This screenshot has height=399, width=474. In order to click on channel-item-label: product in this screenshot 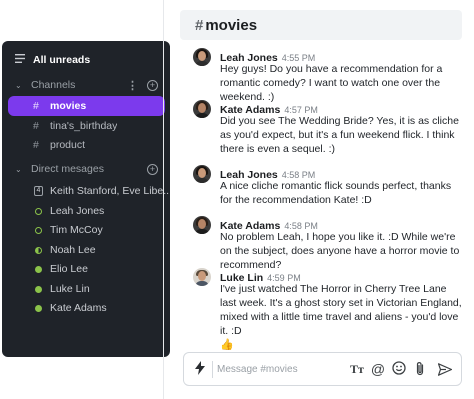, I will do `click(68, 145)`.